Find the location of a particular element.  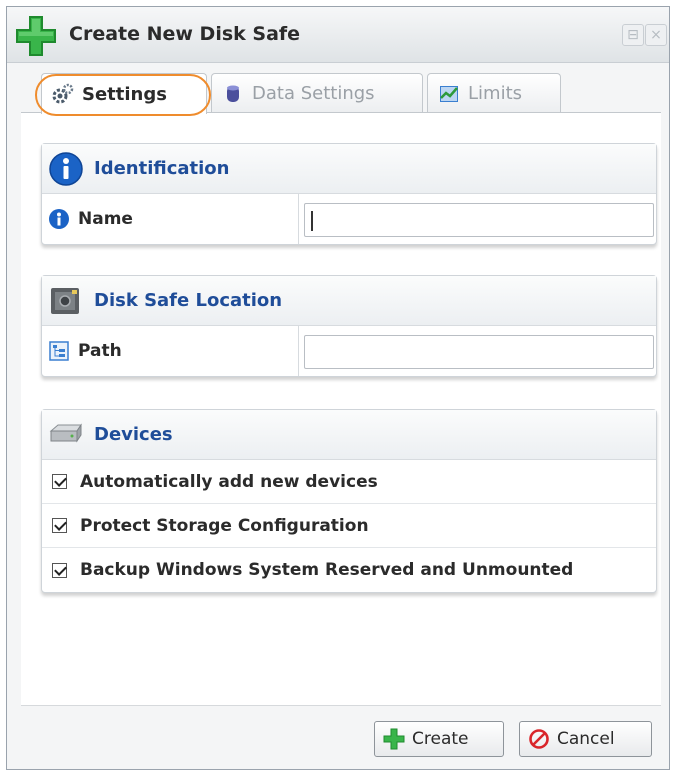

path-label: Path is located at coordinates (100, 351).